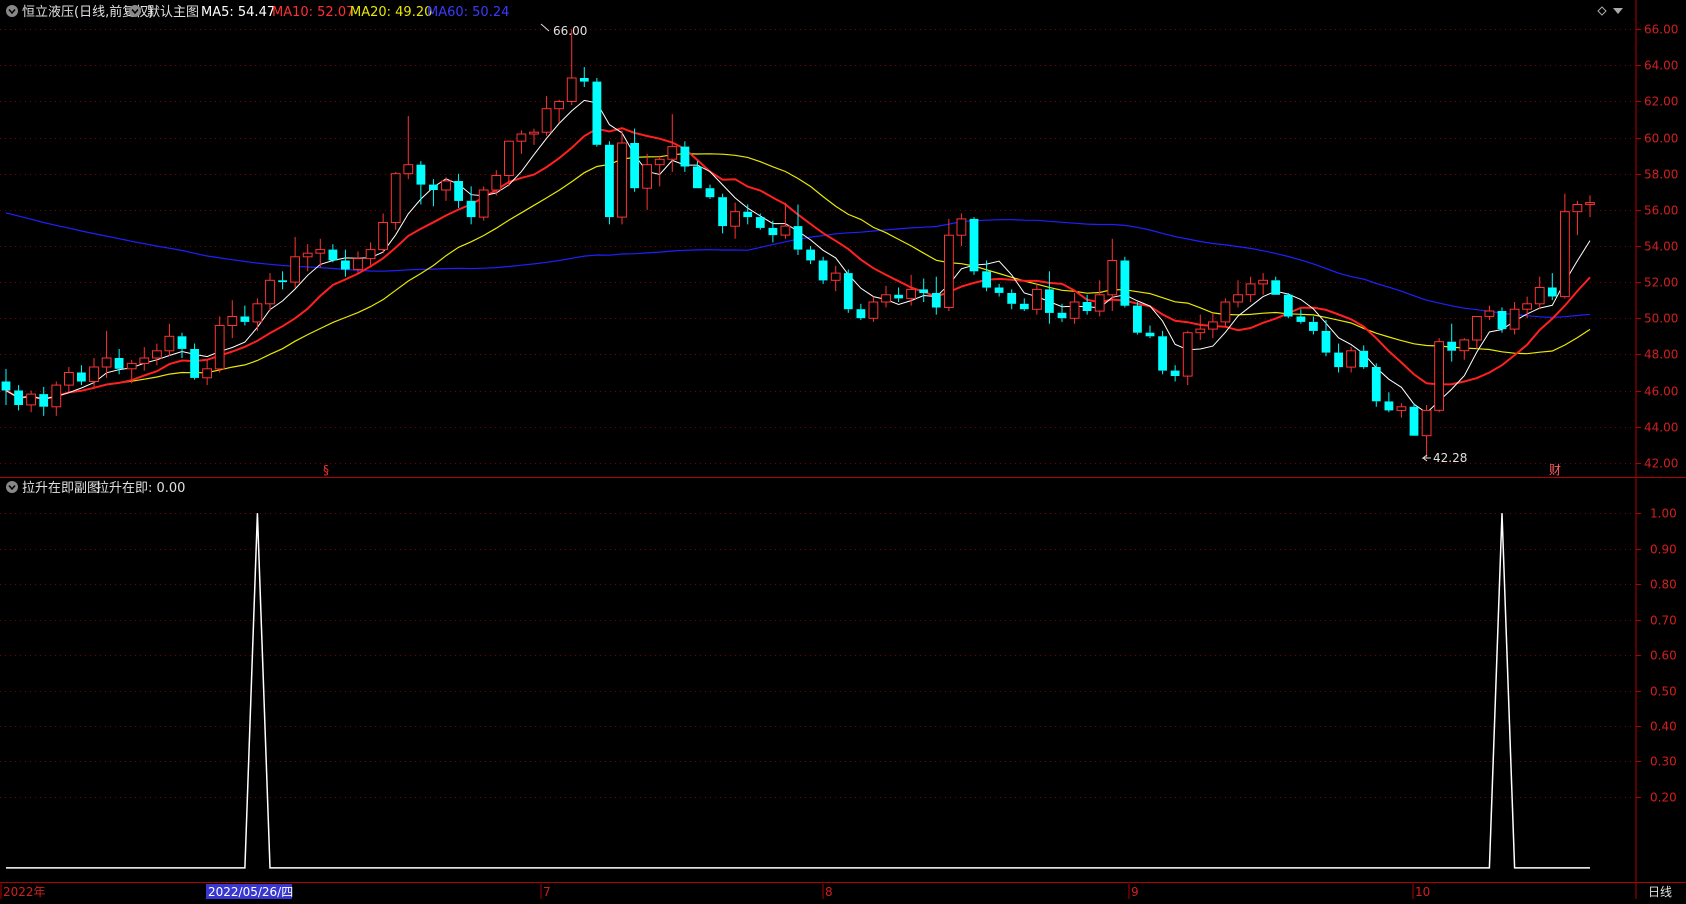 This screenshot has width=1686, height=904. I want to click on indicator-tick-label: 0.60, so click(1663, 656).